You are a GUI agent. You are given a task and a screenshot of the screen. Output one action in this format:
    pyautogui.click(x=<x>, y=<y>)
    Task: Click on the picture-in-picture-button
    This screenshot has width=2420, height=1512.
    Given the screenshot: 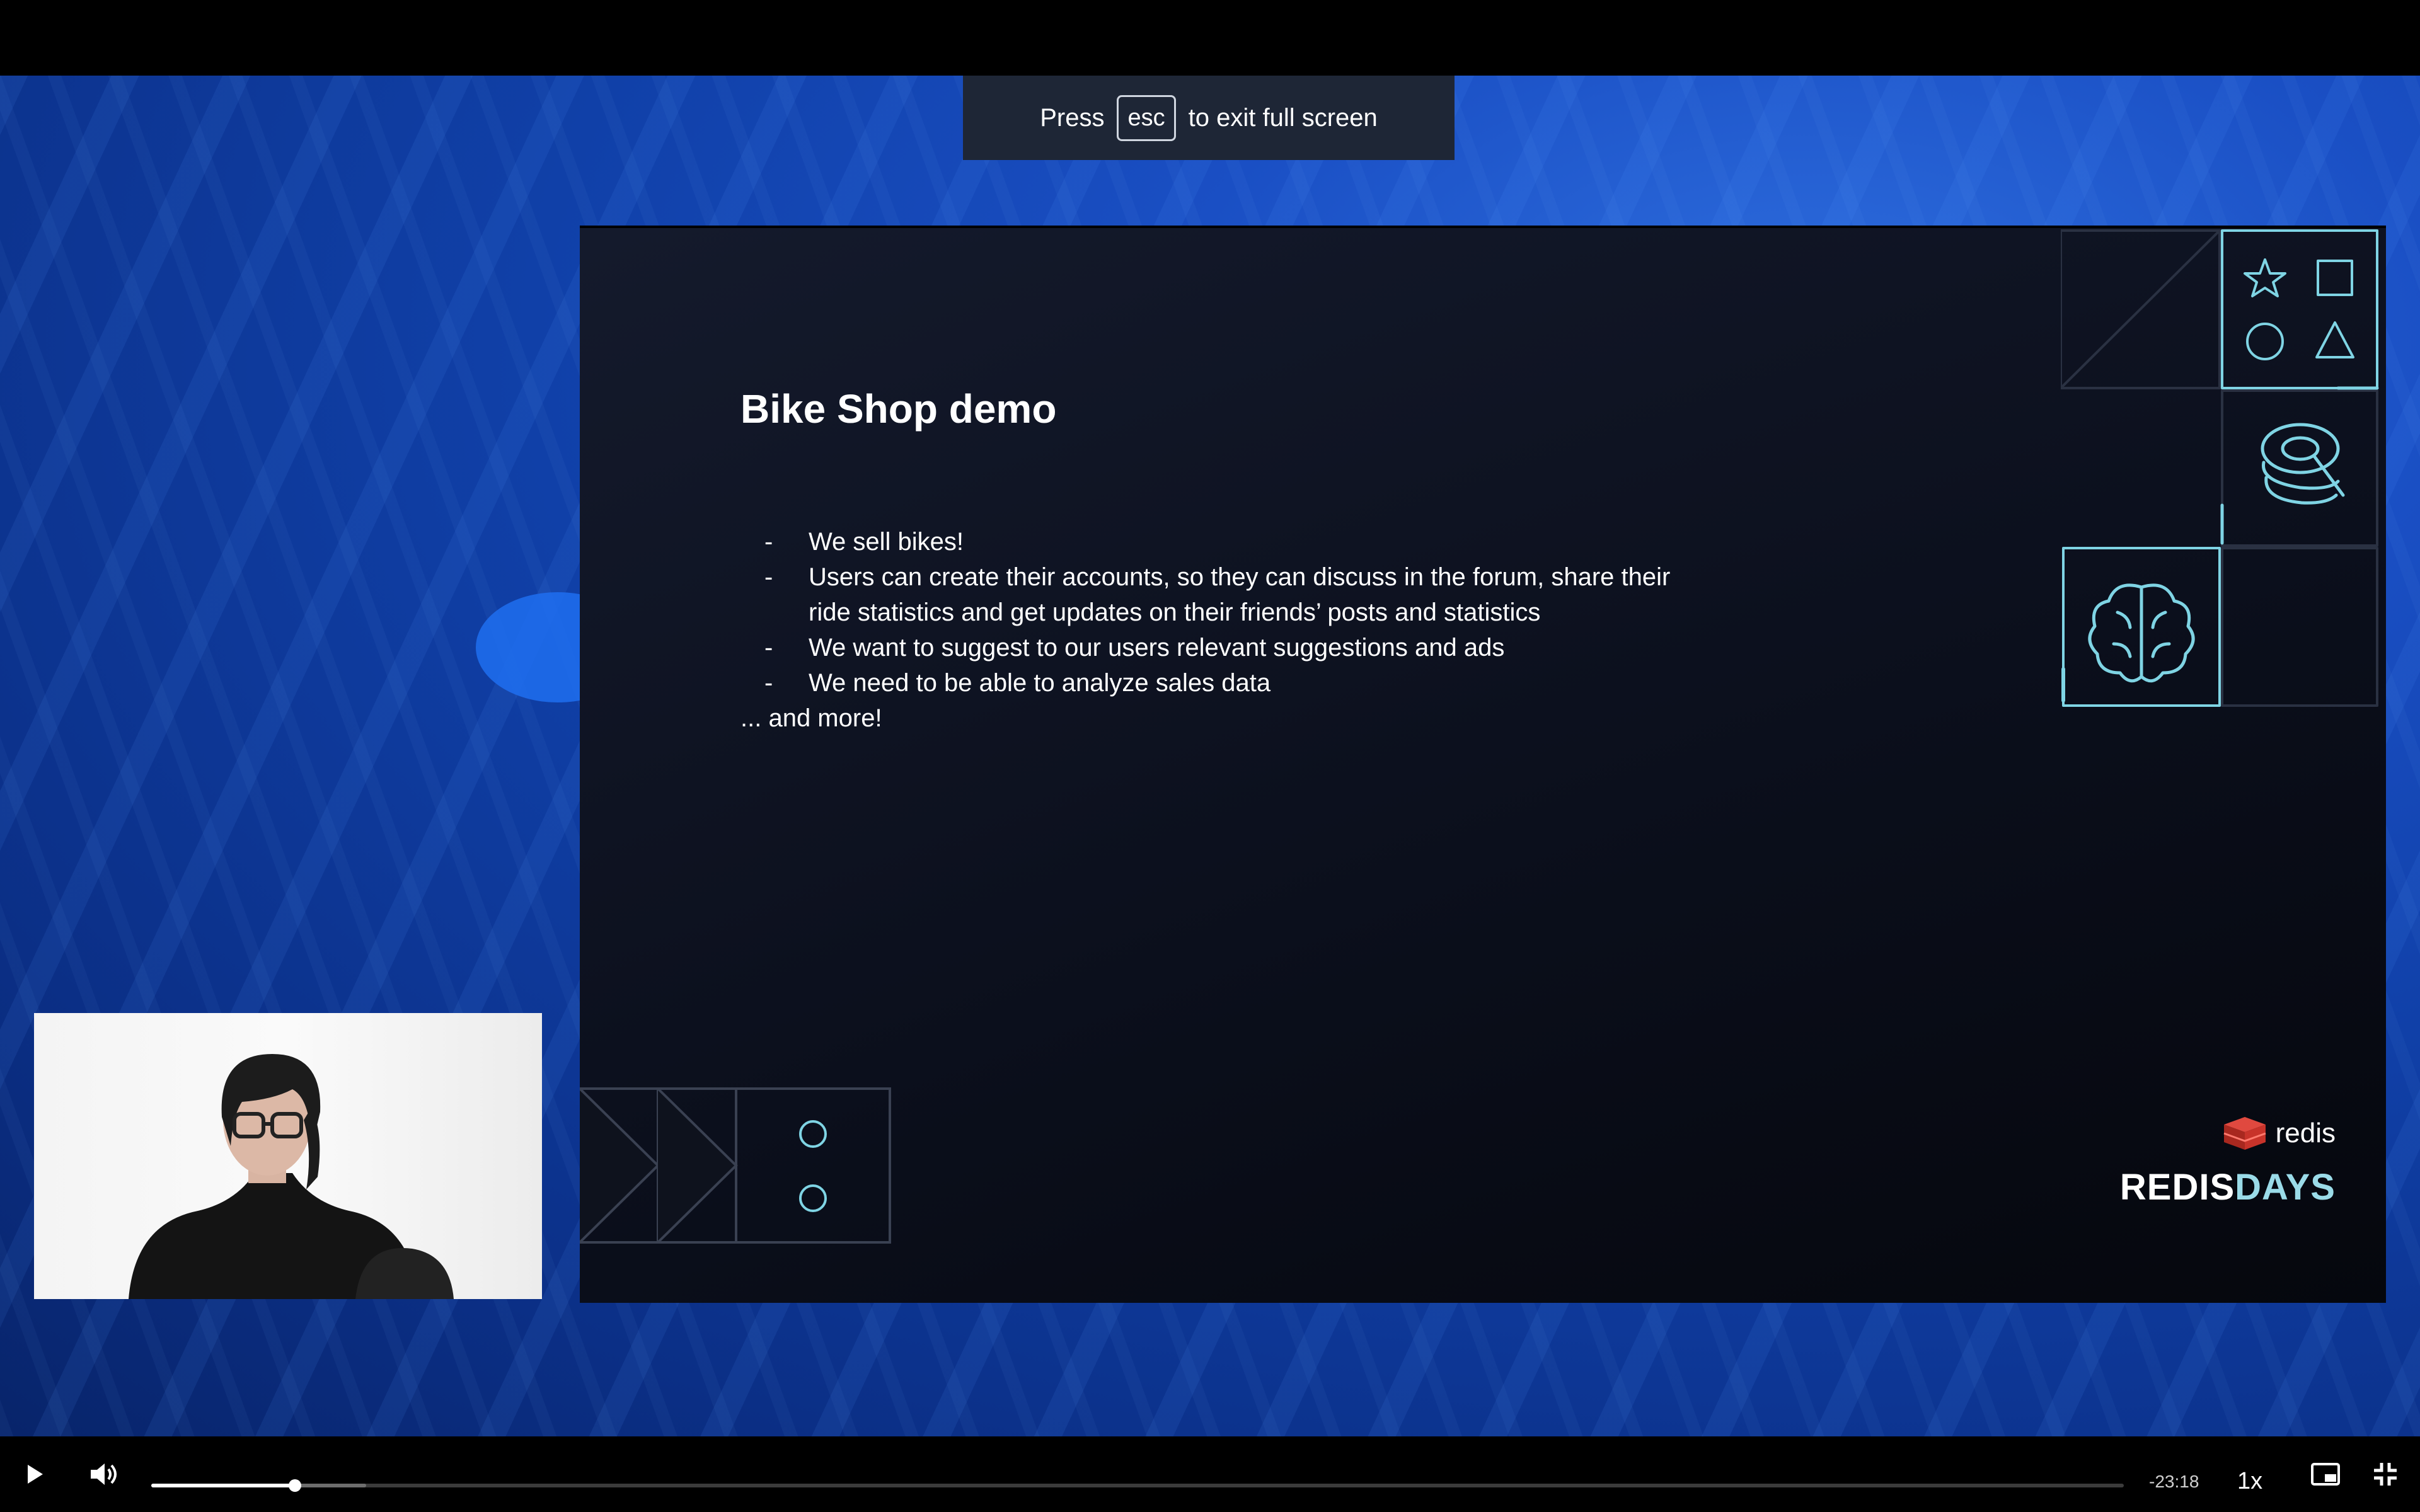 What is the action you would take?
    pyautogui.click(x=2325, y=1474)
    